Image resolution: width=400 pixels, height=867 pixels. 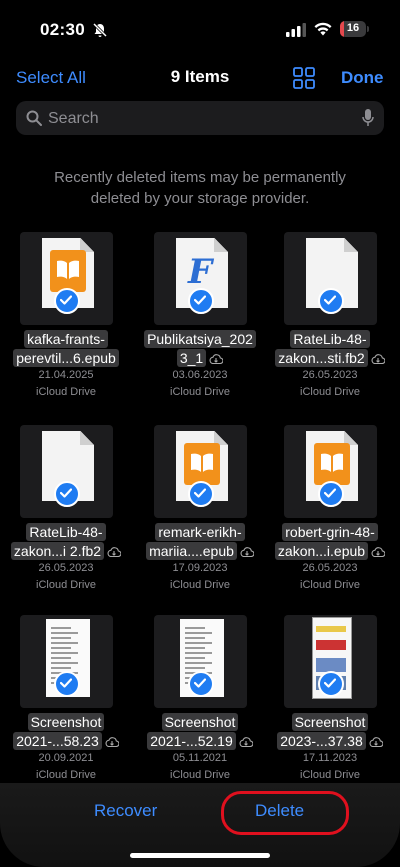 I want to click on file-name-line-2: 3_1, so click(x=200, y=358).